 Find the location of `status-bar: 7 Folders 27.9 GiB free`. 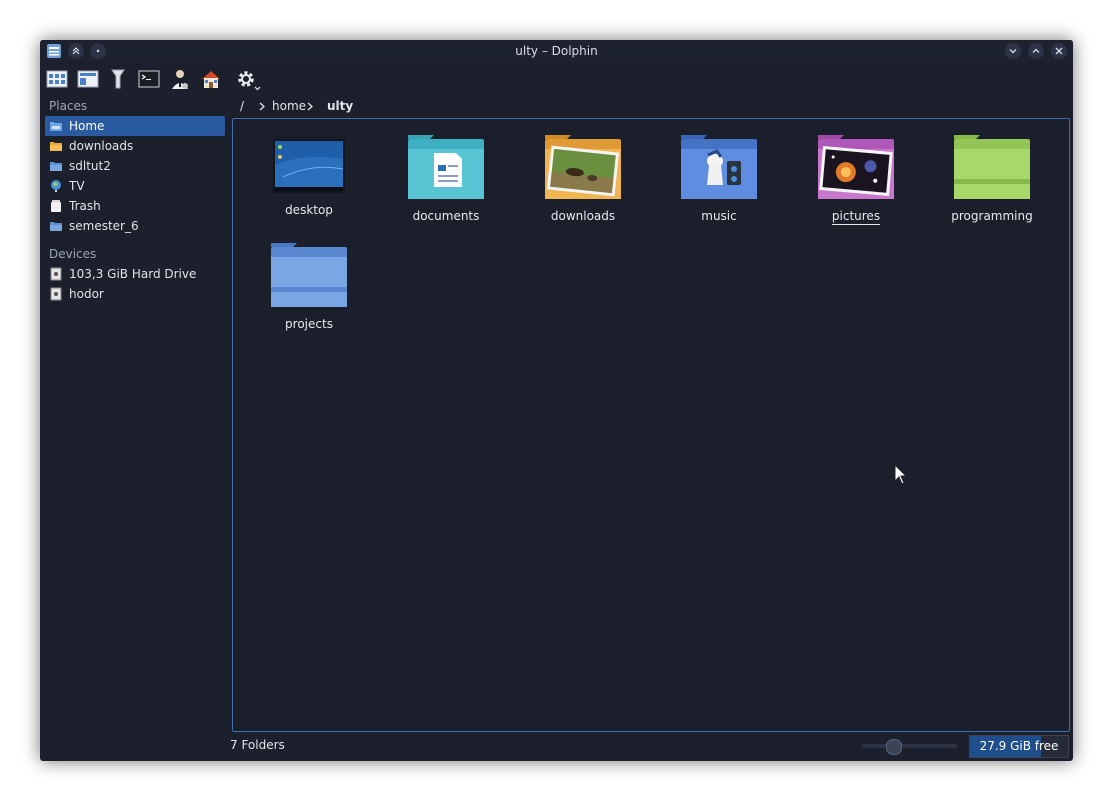

status-bar: 7 Folders 27.9 GiB free is located at coordinates (556, 746).